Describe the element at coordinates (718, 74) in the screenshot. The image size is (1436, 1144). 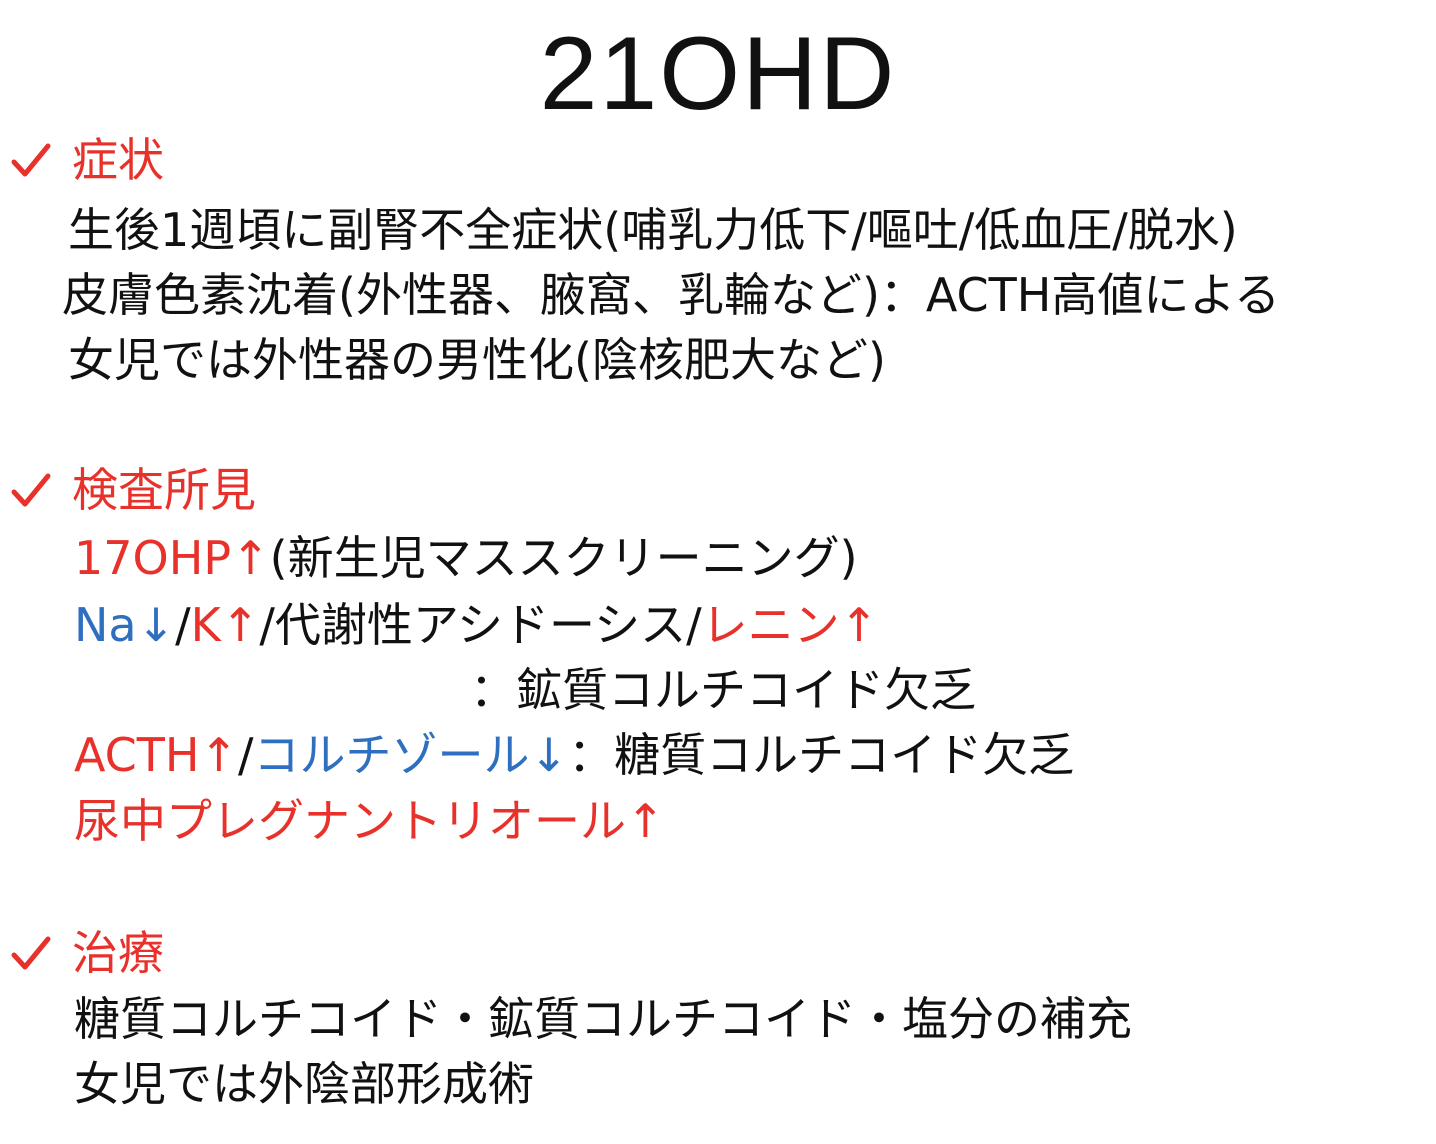
I see `page-title: 21OHD` at that location.